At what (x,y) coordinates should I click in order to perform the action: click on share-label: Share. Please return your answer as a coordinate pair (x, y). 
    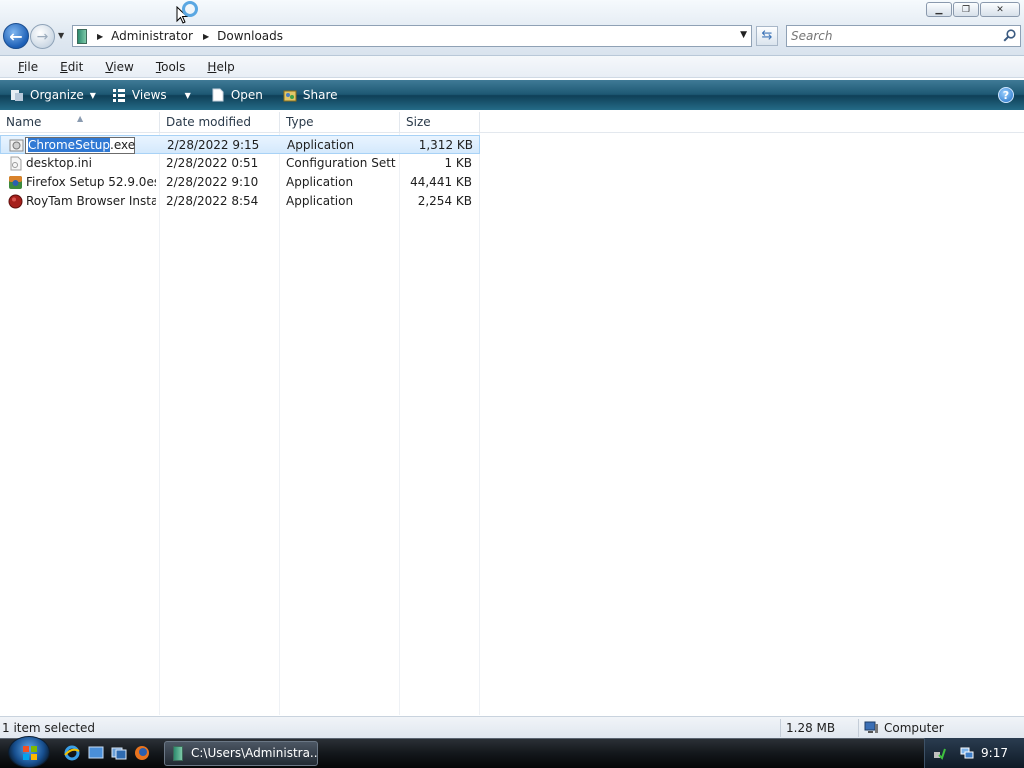
    Looking at the image, I should click on (320, 95).